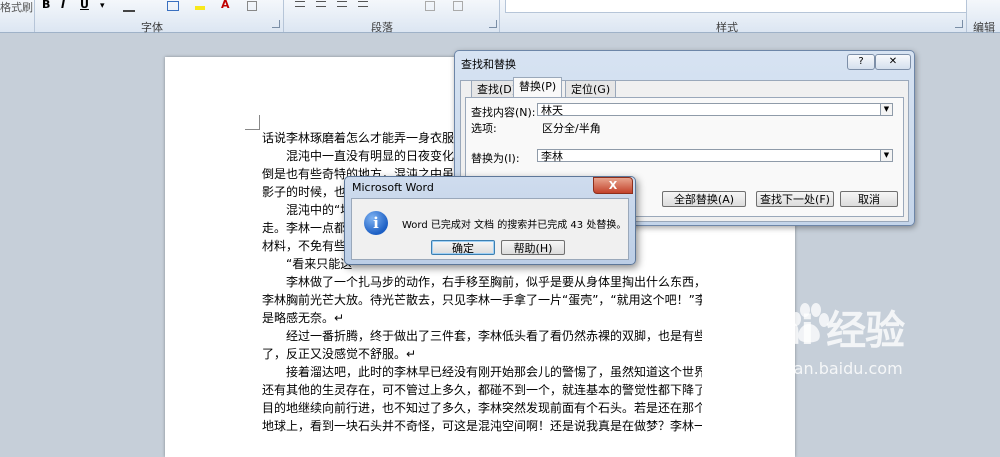  What do you see at coordinates (63, 5) in the screenshot?
I see `italic-button: I` at bounding box center [63, 5].